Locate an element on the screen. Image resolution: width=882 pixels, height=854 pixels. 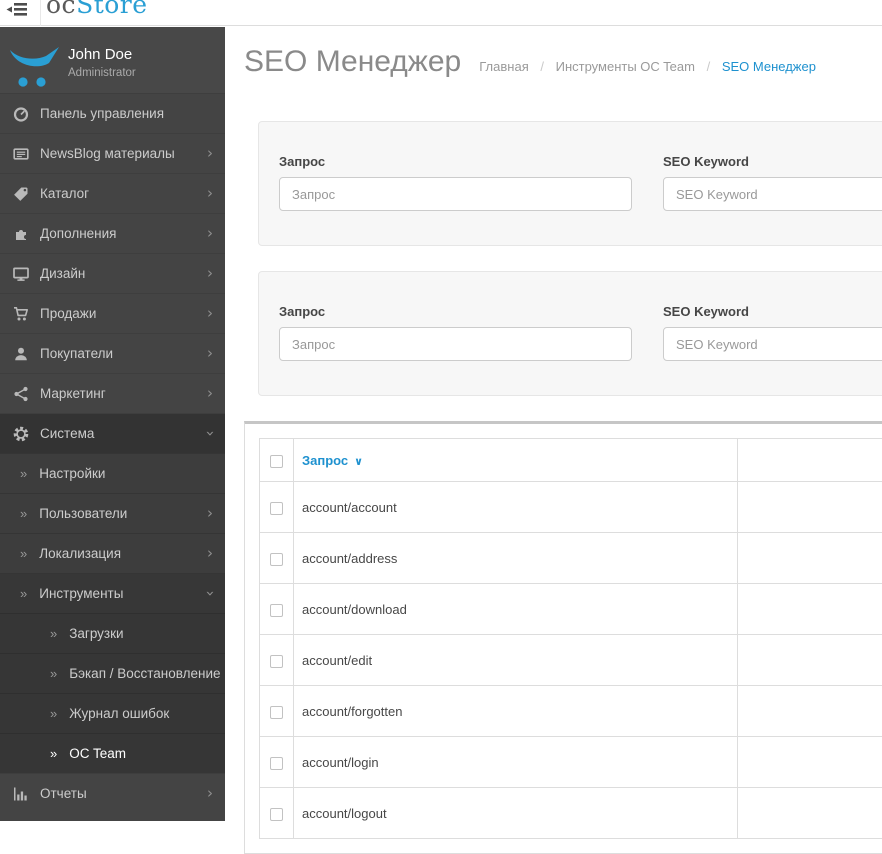
store-logo: ocStore is located at coordinates (97, 9).